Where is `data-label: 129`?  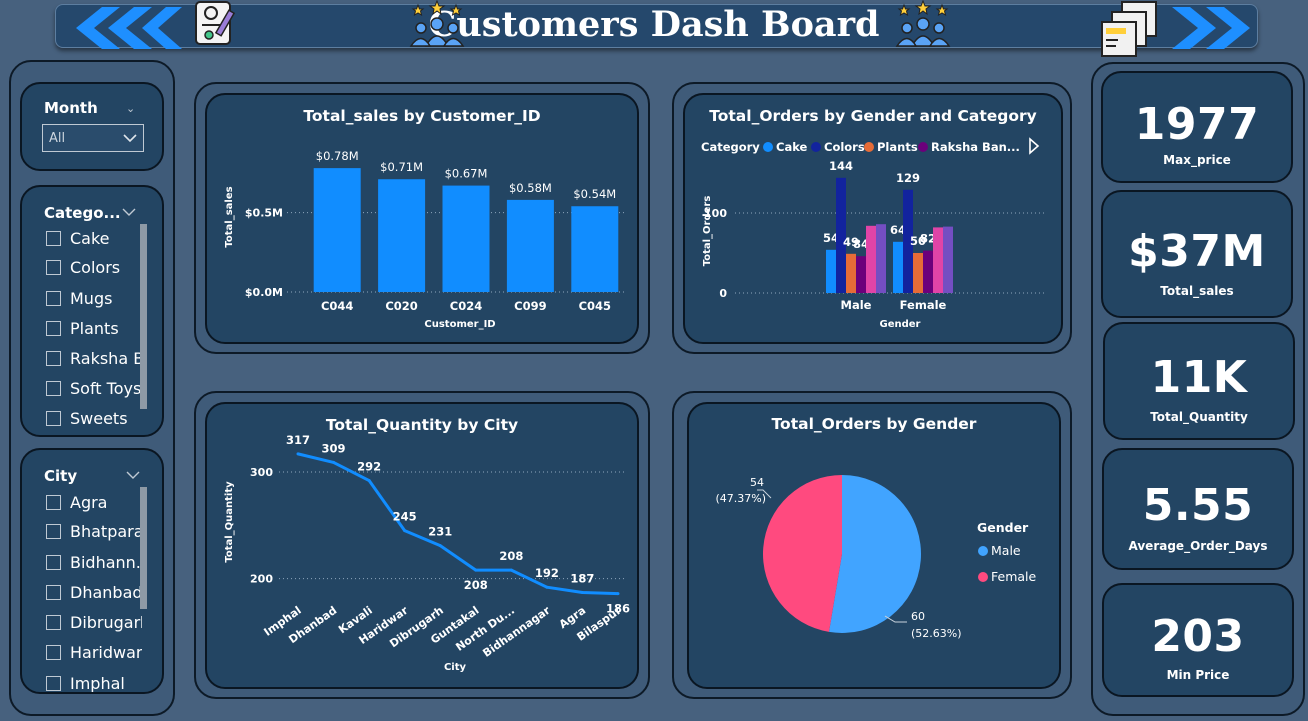 data-label: 129 is located at coordinates (908, 178).